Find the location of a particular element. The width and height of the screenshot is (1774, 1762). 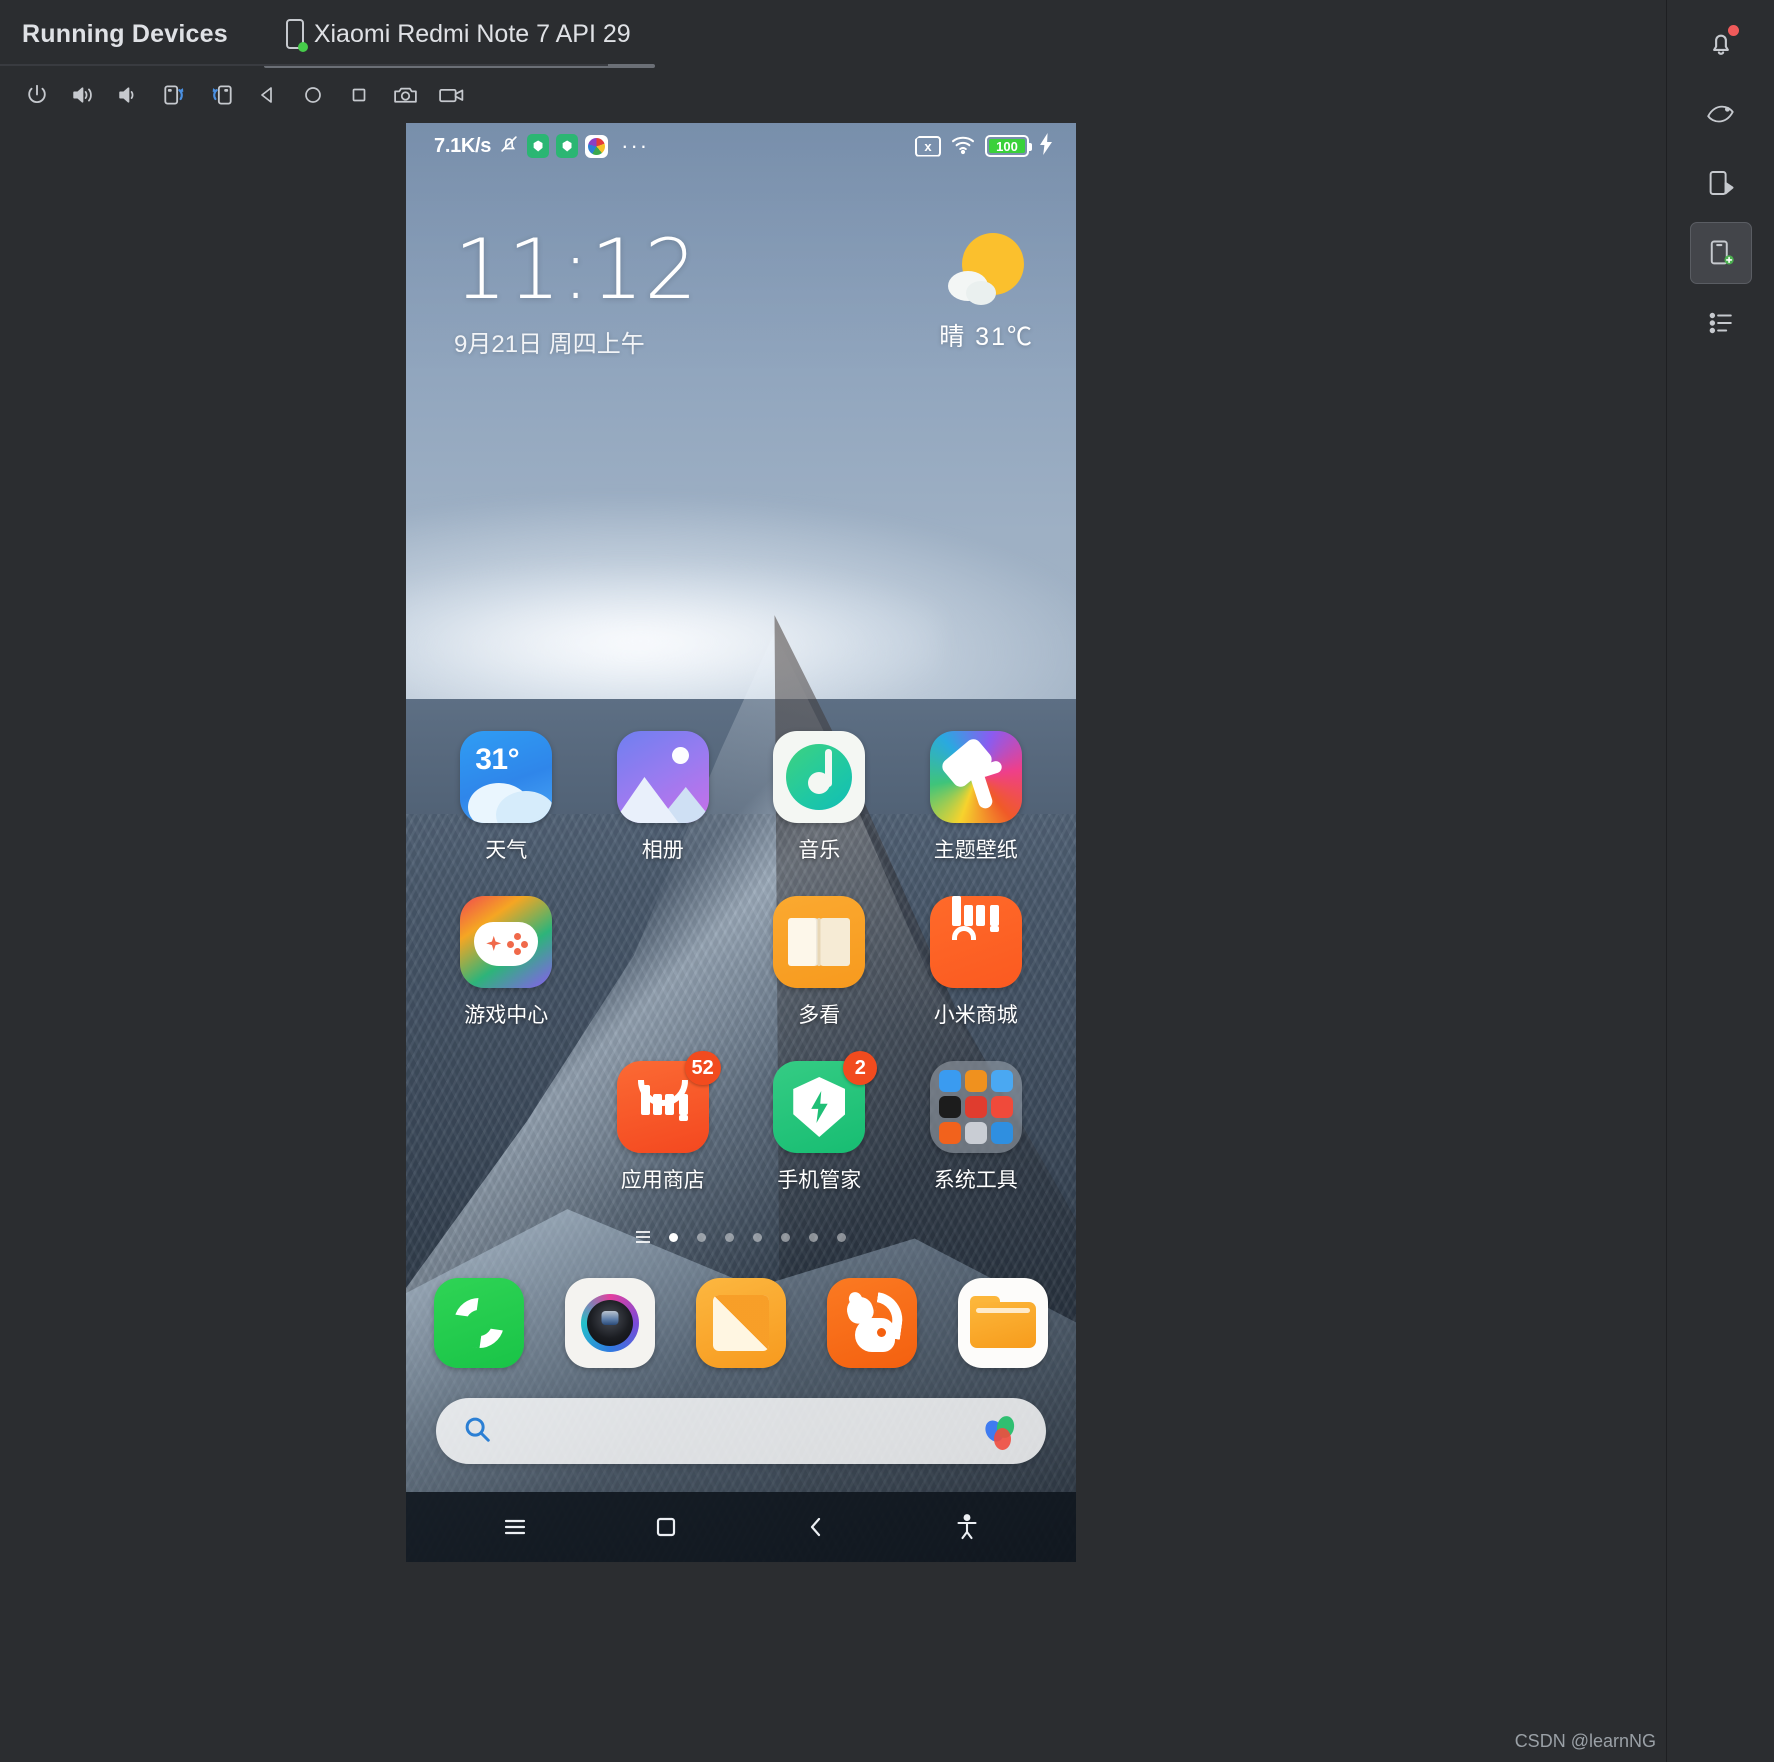

icon-wrap: 2 is located at coordinates (825, 1102).